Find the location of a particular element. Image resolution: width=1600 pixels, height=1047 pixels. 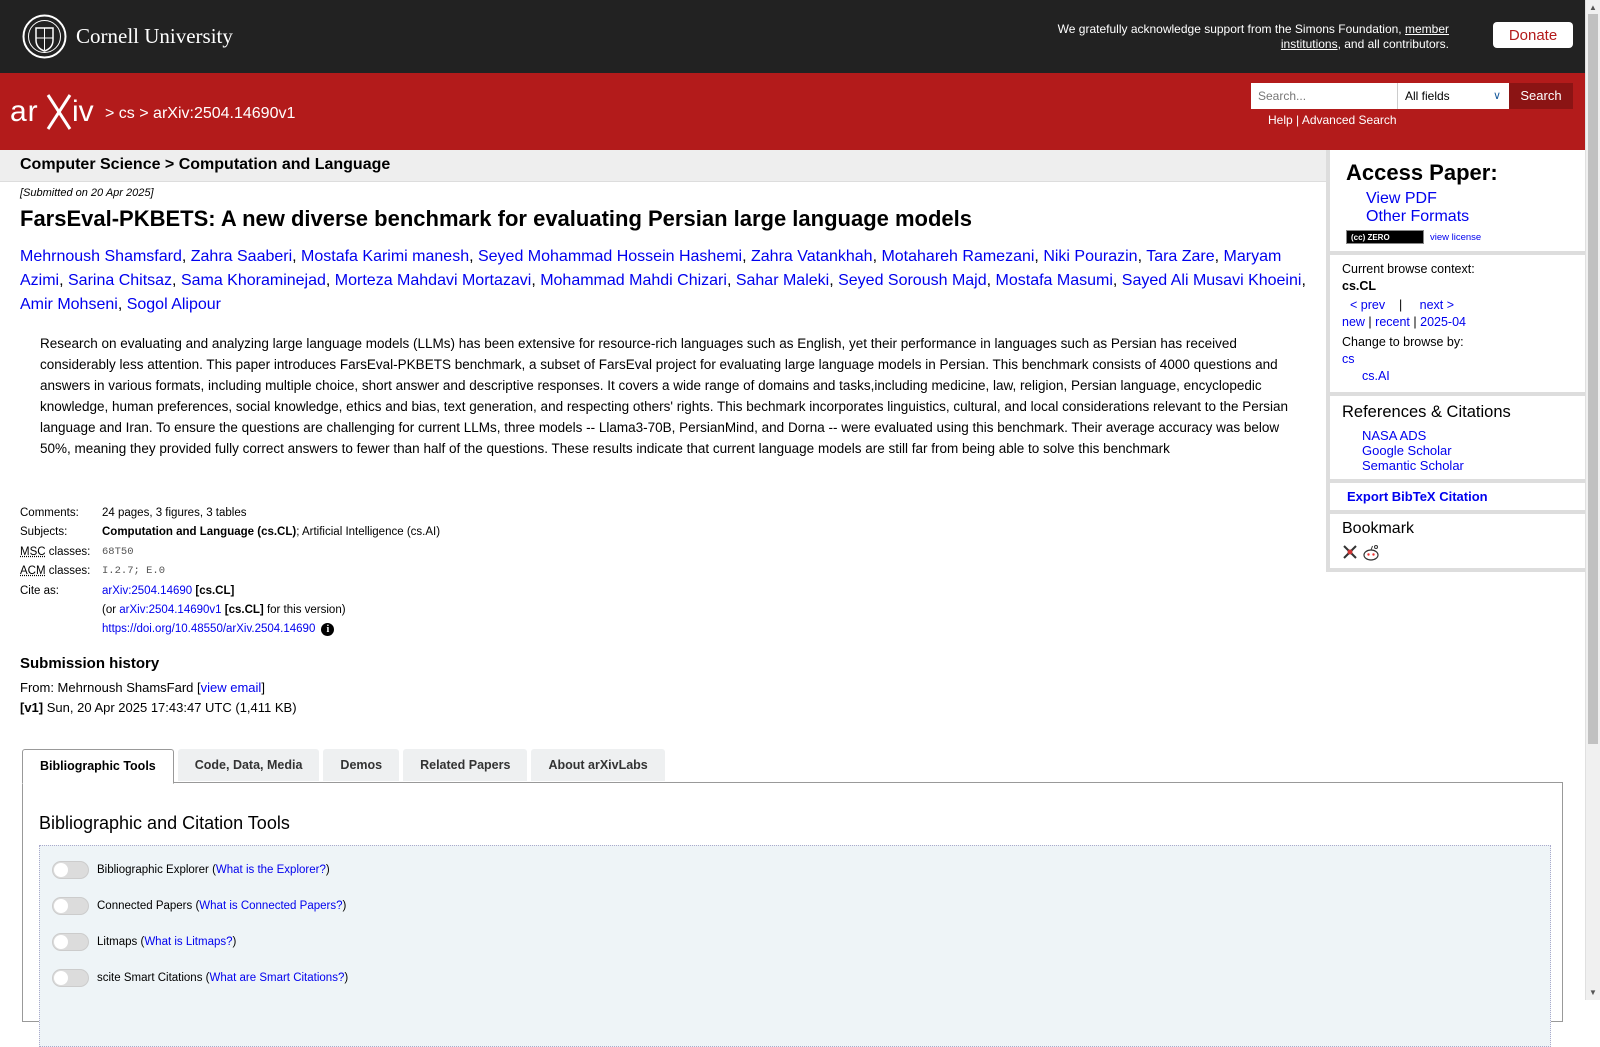

author-link: Sayed Ali Musavi Khoeini is located at coordinates (1212, 280).